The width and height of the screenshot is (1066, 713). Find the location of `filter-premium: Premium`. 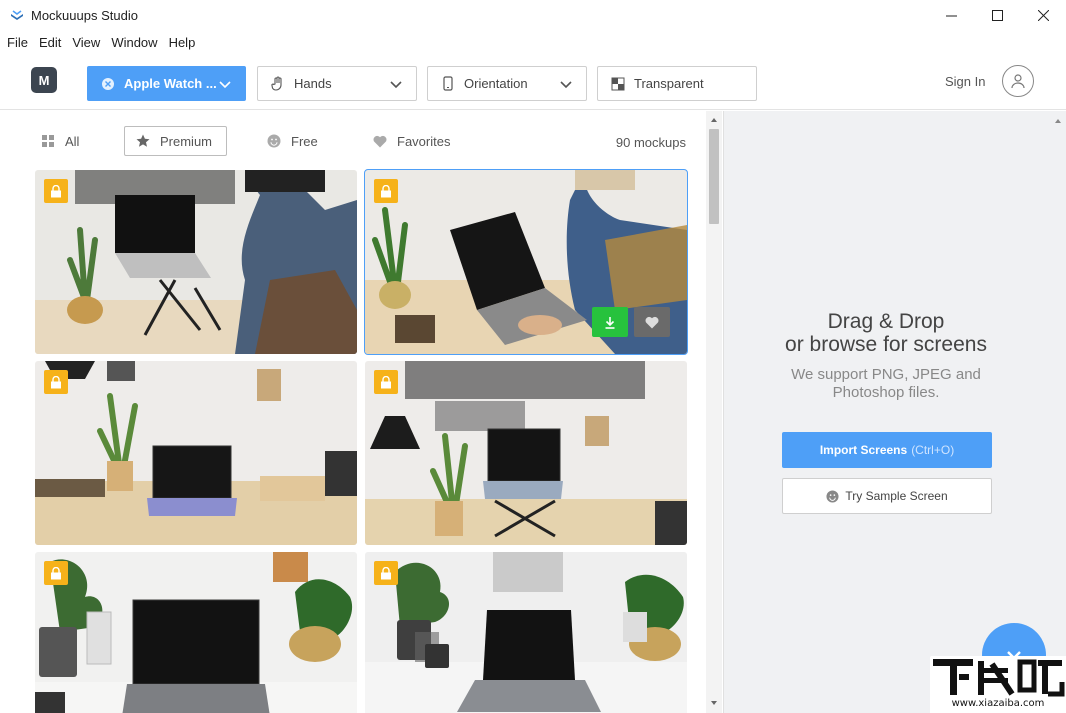

filter-premium: Premium is located at coordinates (175, 141).